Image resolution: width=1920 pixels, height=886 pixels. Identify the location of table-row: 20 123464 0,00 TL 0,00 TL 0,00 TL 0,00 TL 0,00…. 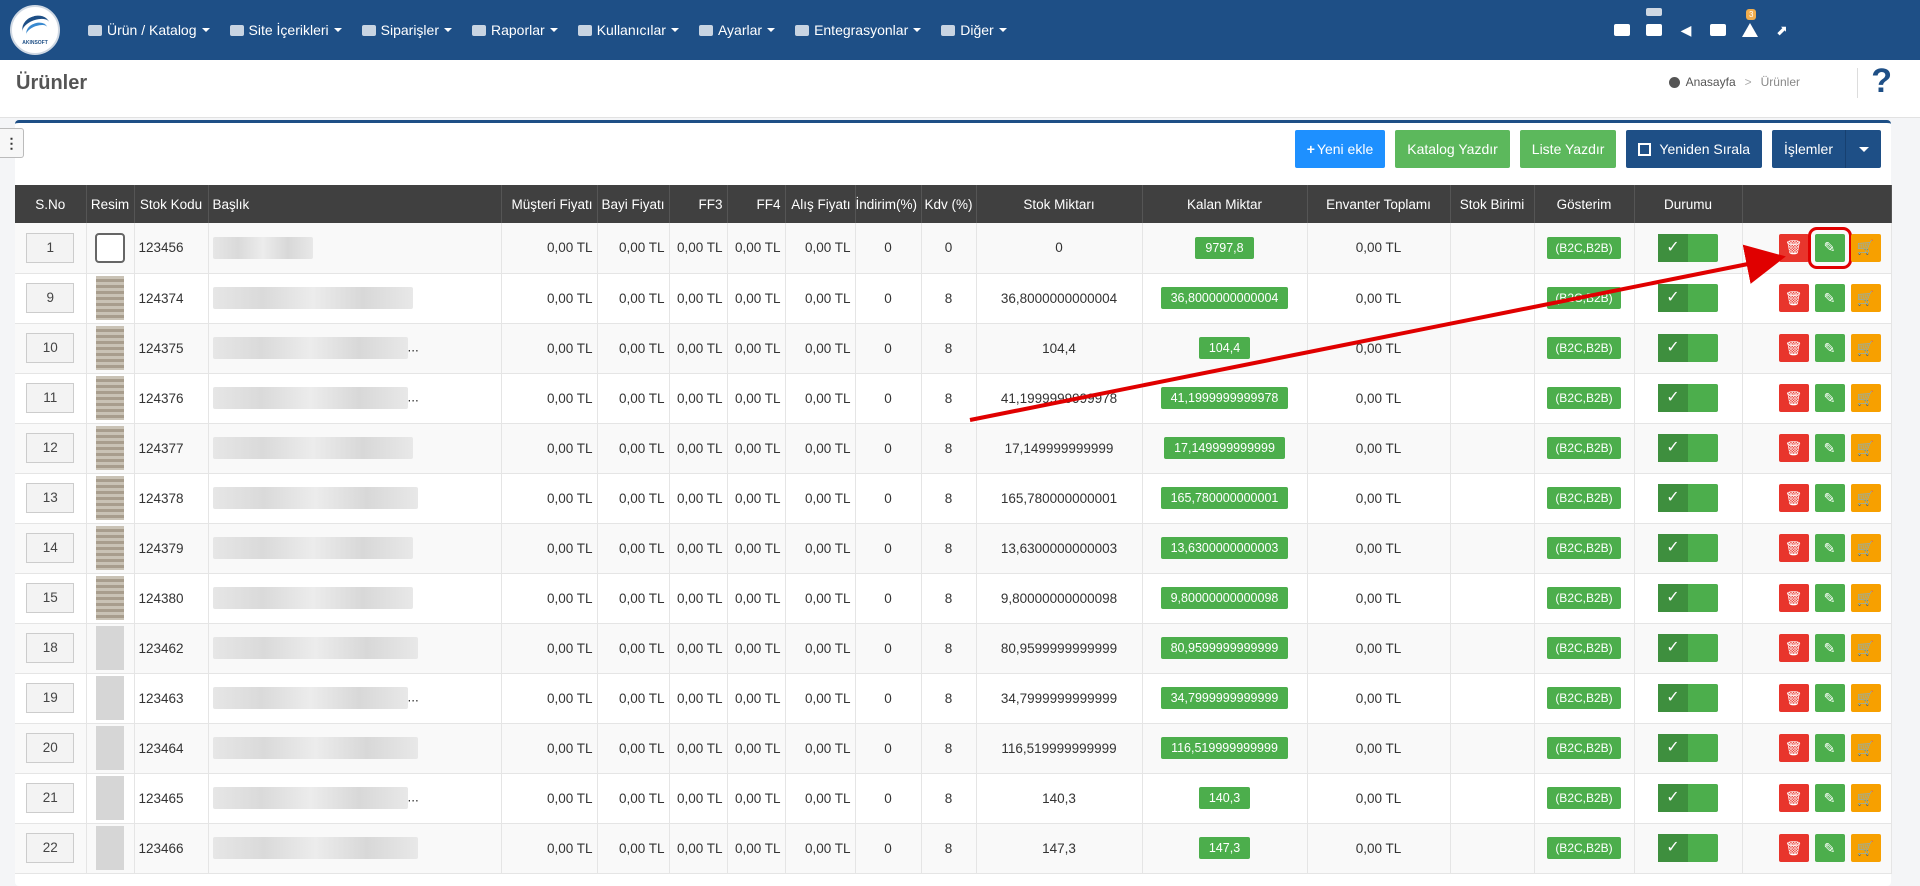
(953, 748).